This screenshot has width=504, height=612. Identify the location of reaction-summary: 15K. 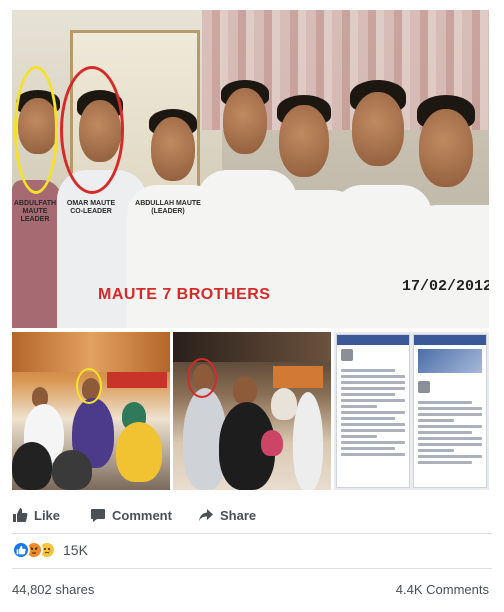
(50, 550).